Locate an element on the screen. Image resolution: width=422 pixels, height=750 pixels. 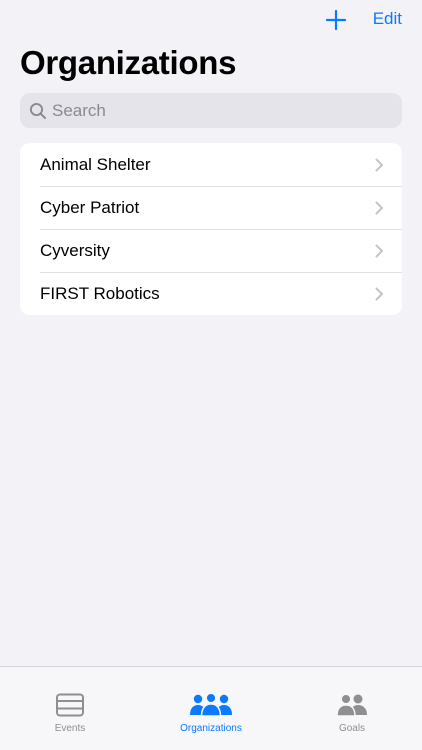
people-two-icon is located at coordinates (352, 705).